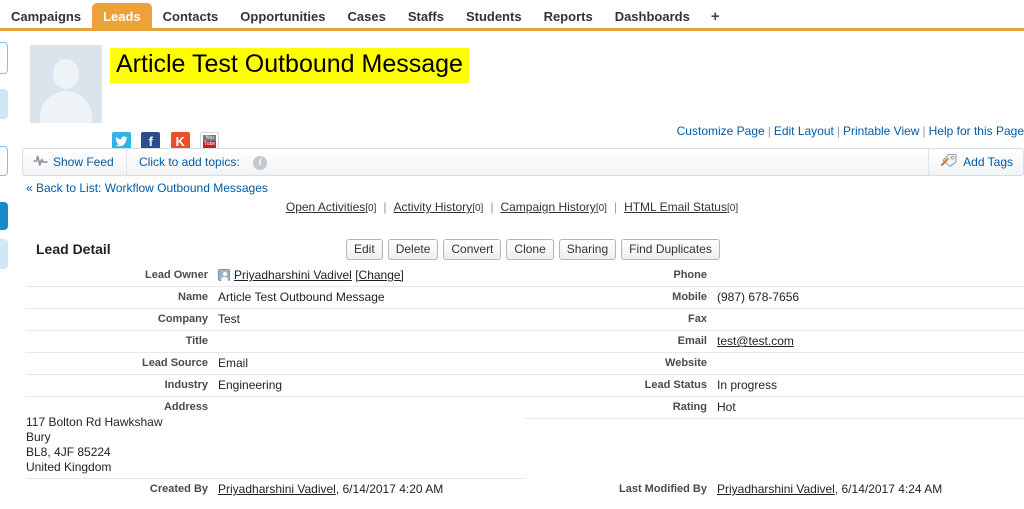 This screenshot has height=509, width=1024. I want to click on feed-waveform-icon, so click(40, 163).